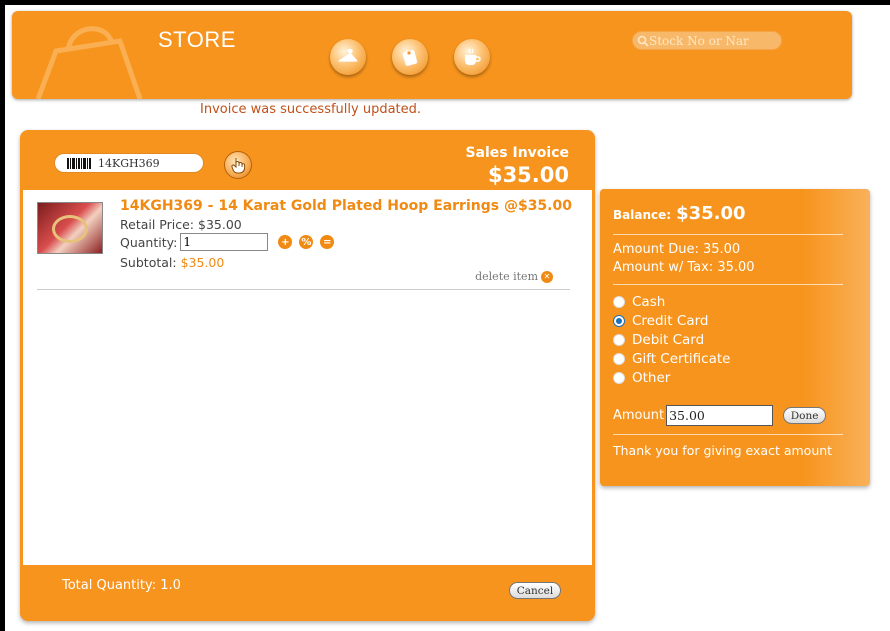 This screenshot has height=631, width=890. I want to click on balance-value: $35.00, so click(711, 213).